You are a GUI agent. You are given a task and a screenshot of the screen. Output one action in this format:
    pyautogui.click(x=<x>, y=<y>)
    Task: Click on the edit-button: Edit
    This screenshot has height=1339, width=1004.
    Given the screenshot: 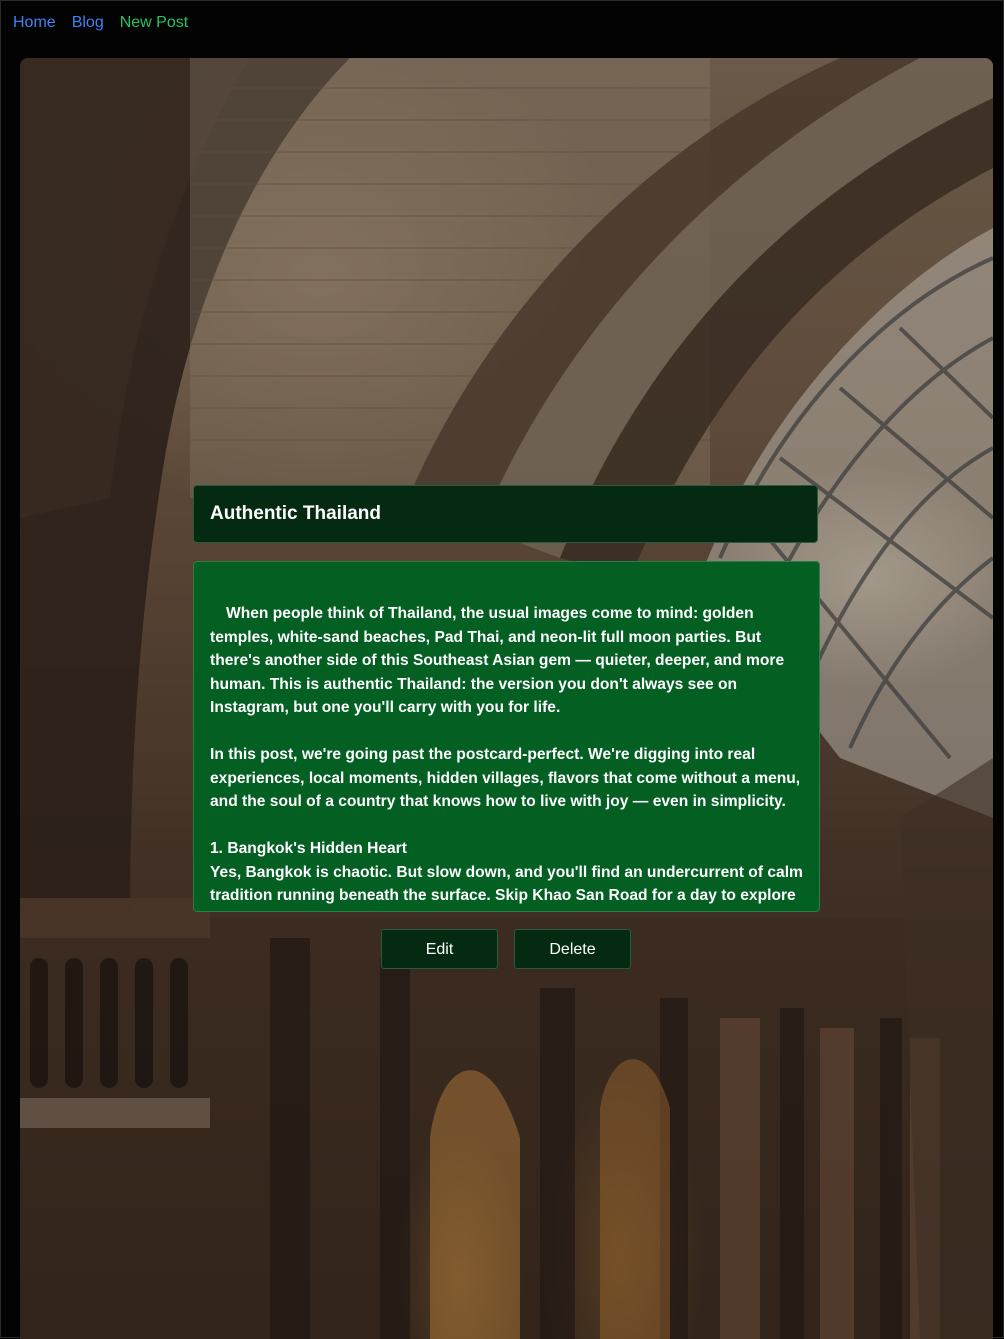 What is the action you would take?
    pyautogui.click(x=439, y=949)
    